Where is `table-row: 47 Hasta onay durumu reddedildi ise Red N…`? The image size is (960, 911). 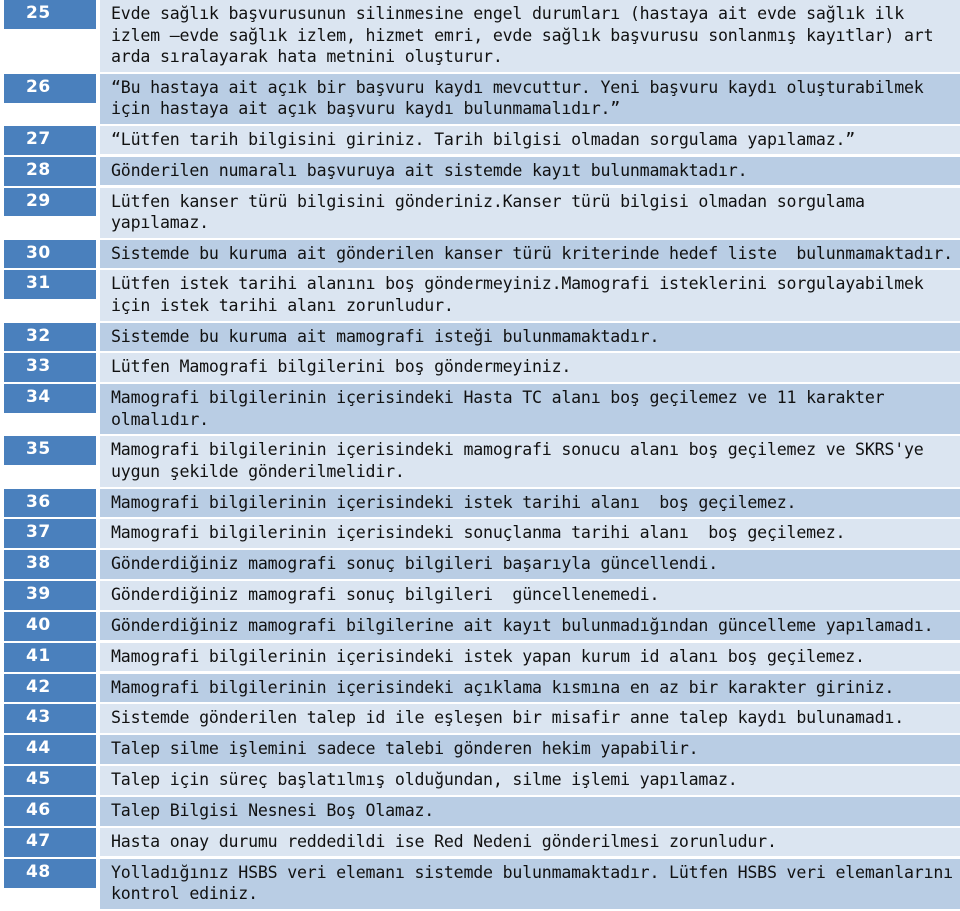 table-row: 47 Hasta onay durumu reddedildi ise Red N… is located at coordinates (480, 843).